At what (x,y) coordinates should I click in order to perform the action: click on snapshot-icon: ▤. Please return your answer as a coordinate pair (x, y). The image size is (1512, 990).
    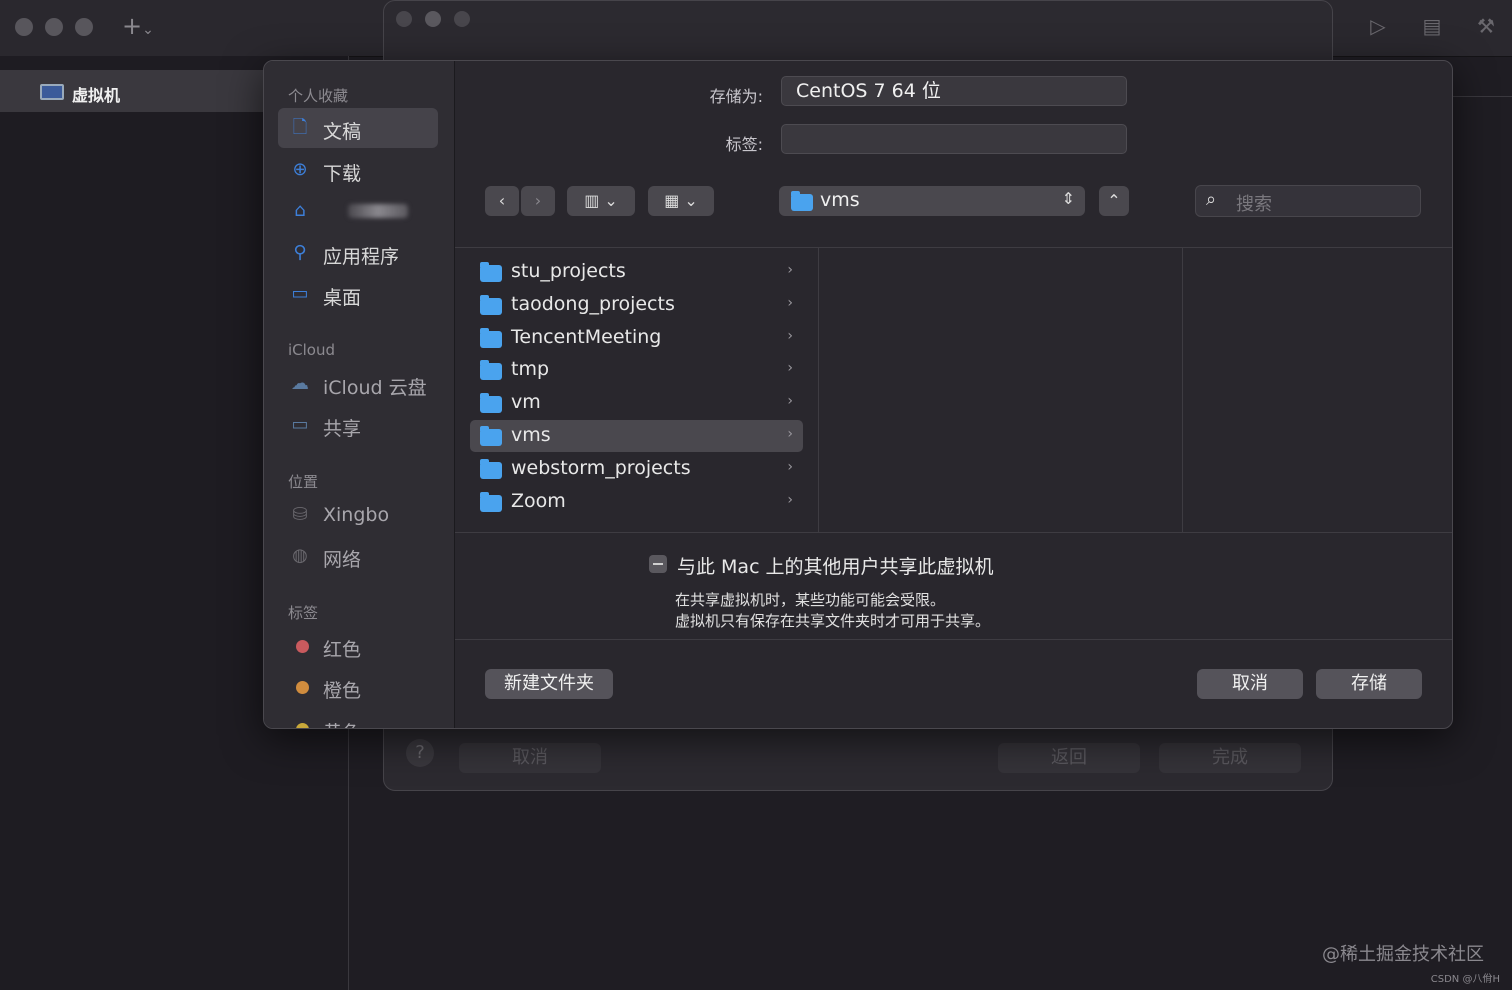
    Looking at the image, I should click on (1432, 26).